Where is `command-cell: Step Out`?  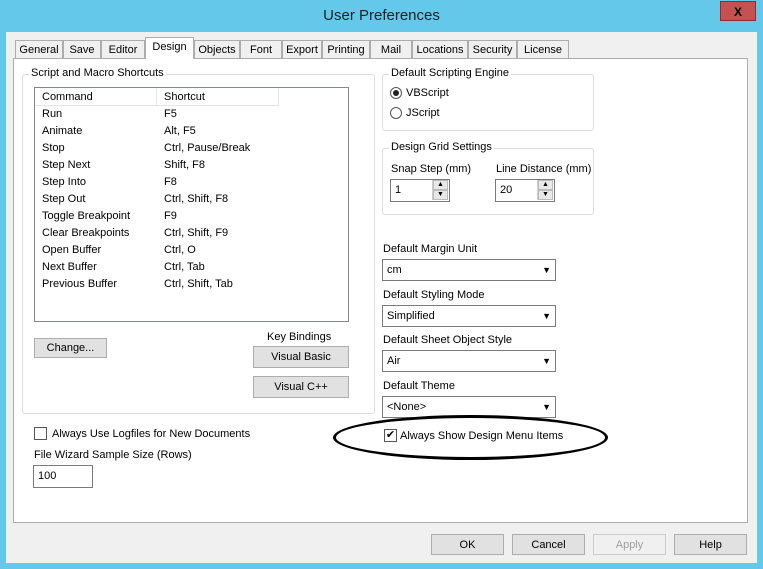
command-cell: Step Out is located at coordinates (64, 199).